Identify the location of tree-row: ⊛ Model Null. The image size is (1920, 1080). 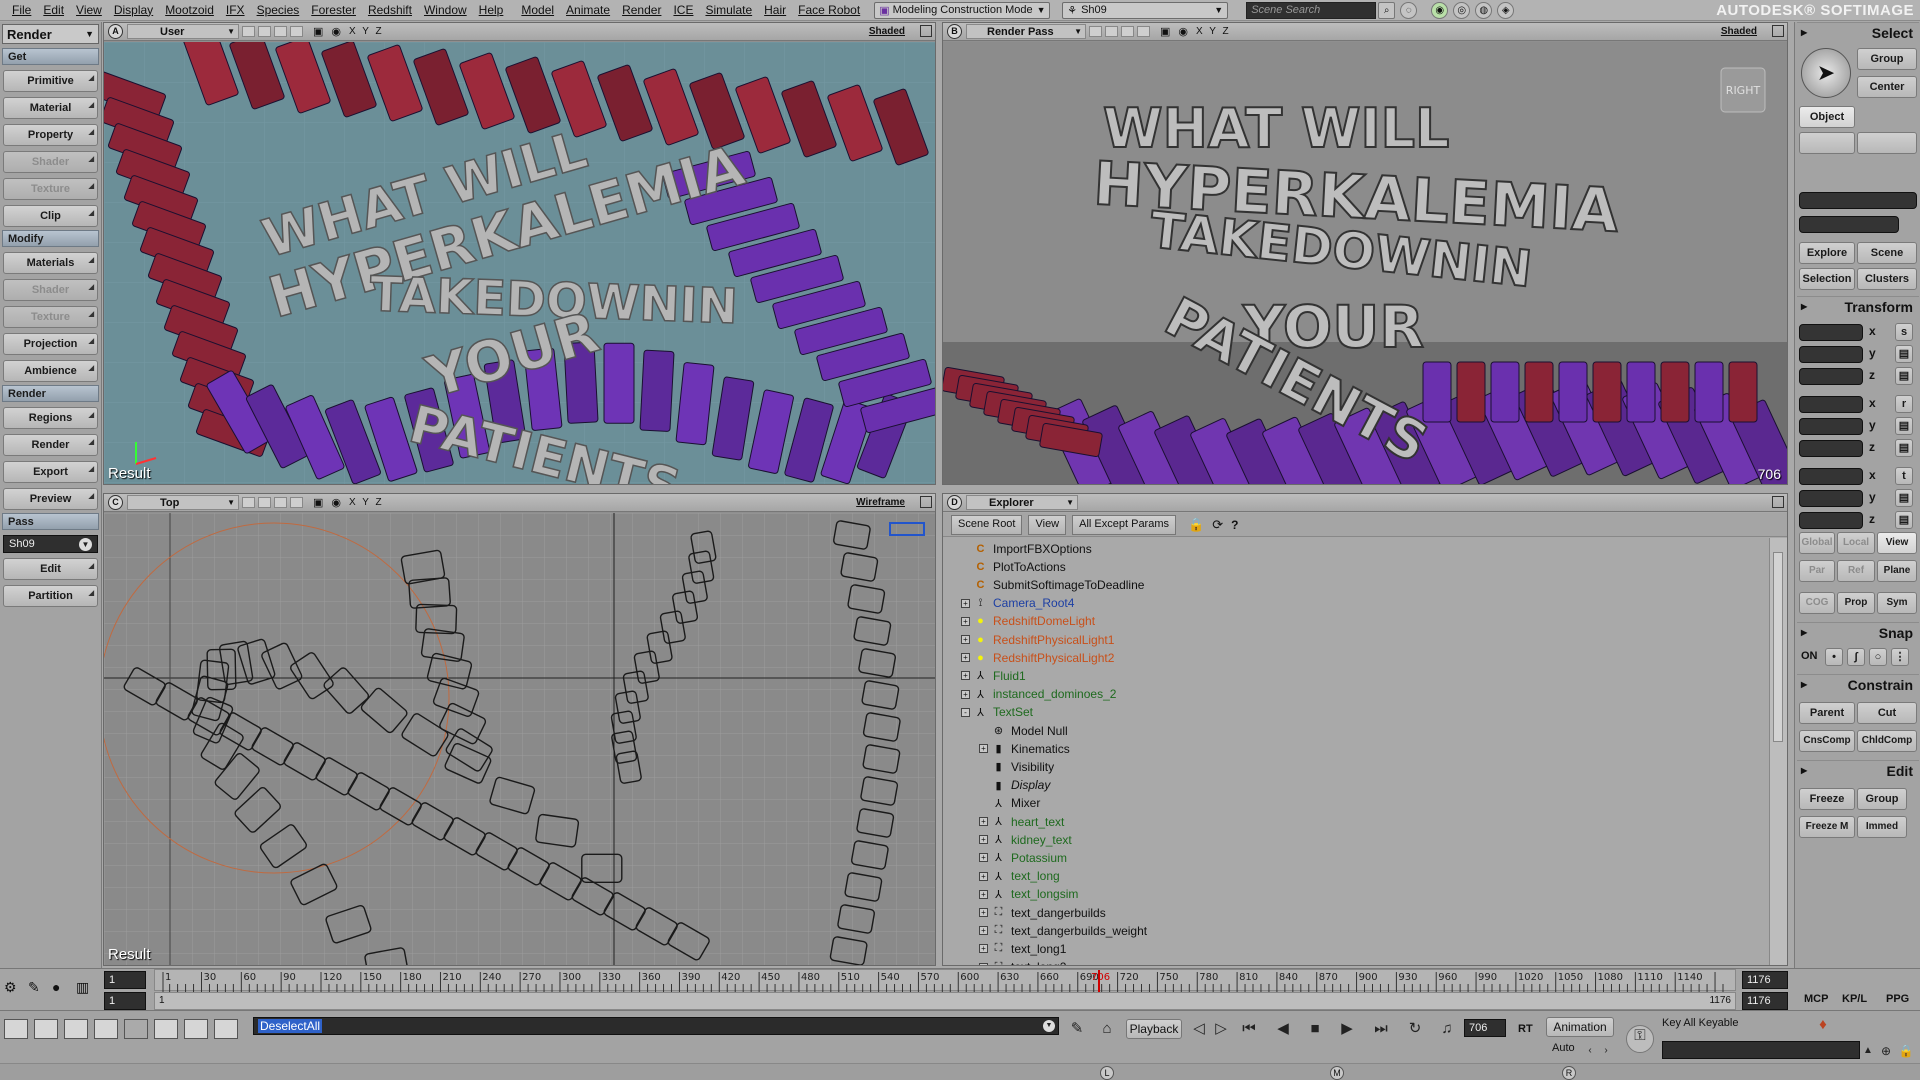
(1023, 730).